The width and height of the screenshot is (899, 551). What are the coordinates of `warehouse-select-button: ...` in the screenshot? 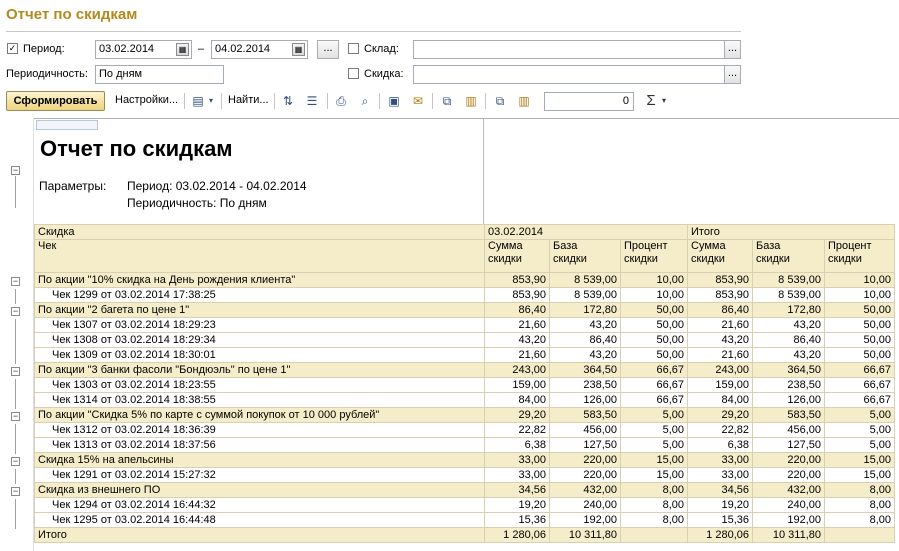 It's located at (732, 49).